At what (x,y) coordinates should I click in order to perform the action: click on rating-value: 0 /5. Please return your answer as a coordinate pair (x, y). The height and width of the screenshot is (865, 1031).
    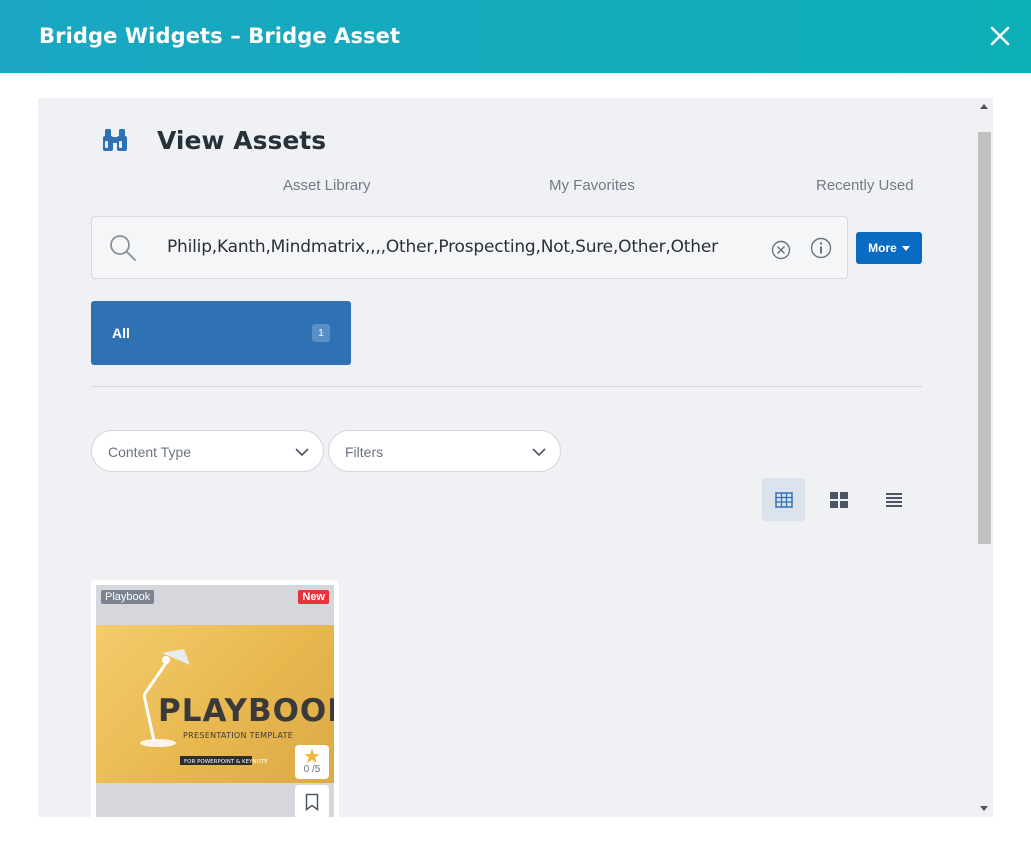
    Looking at the image, I should click on (312, 769).